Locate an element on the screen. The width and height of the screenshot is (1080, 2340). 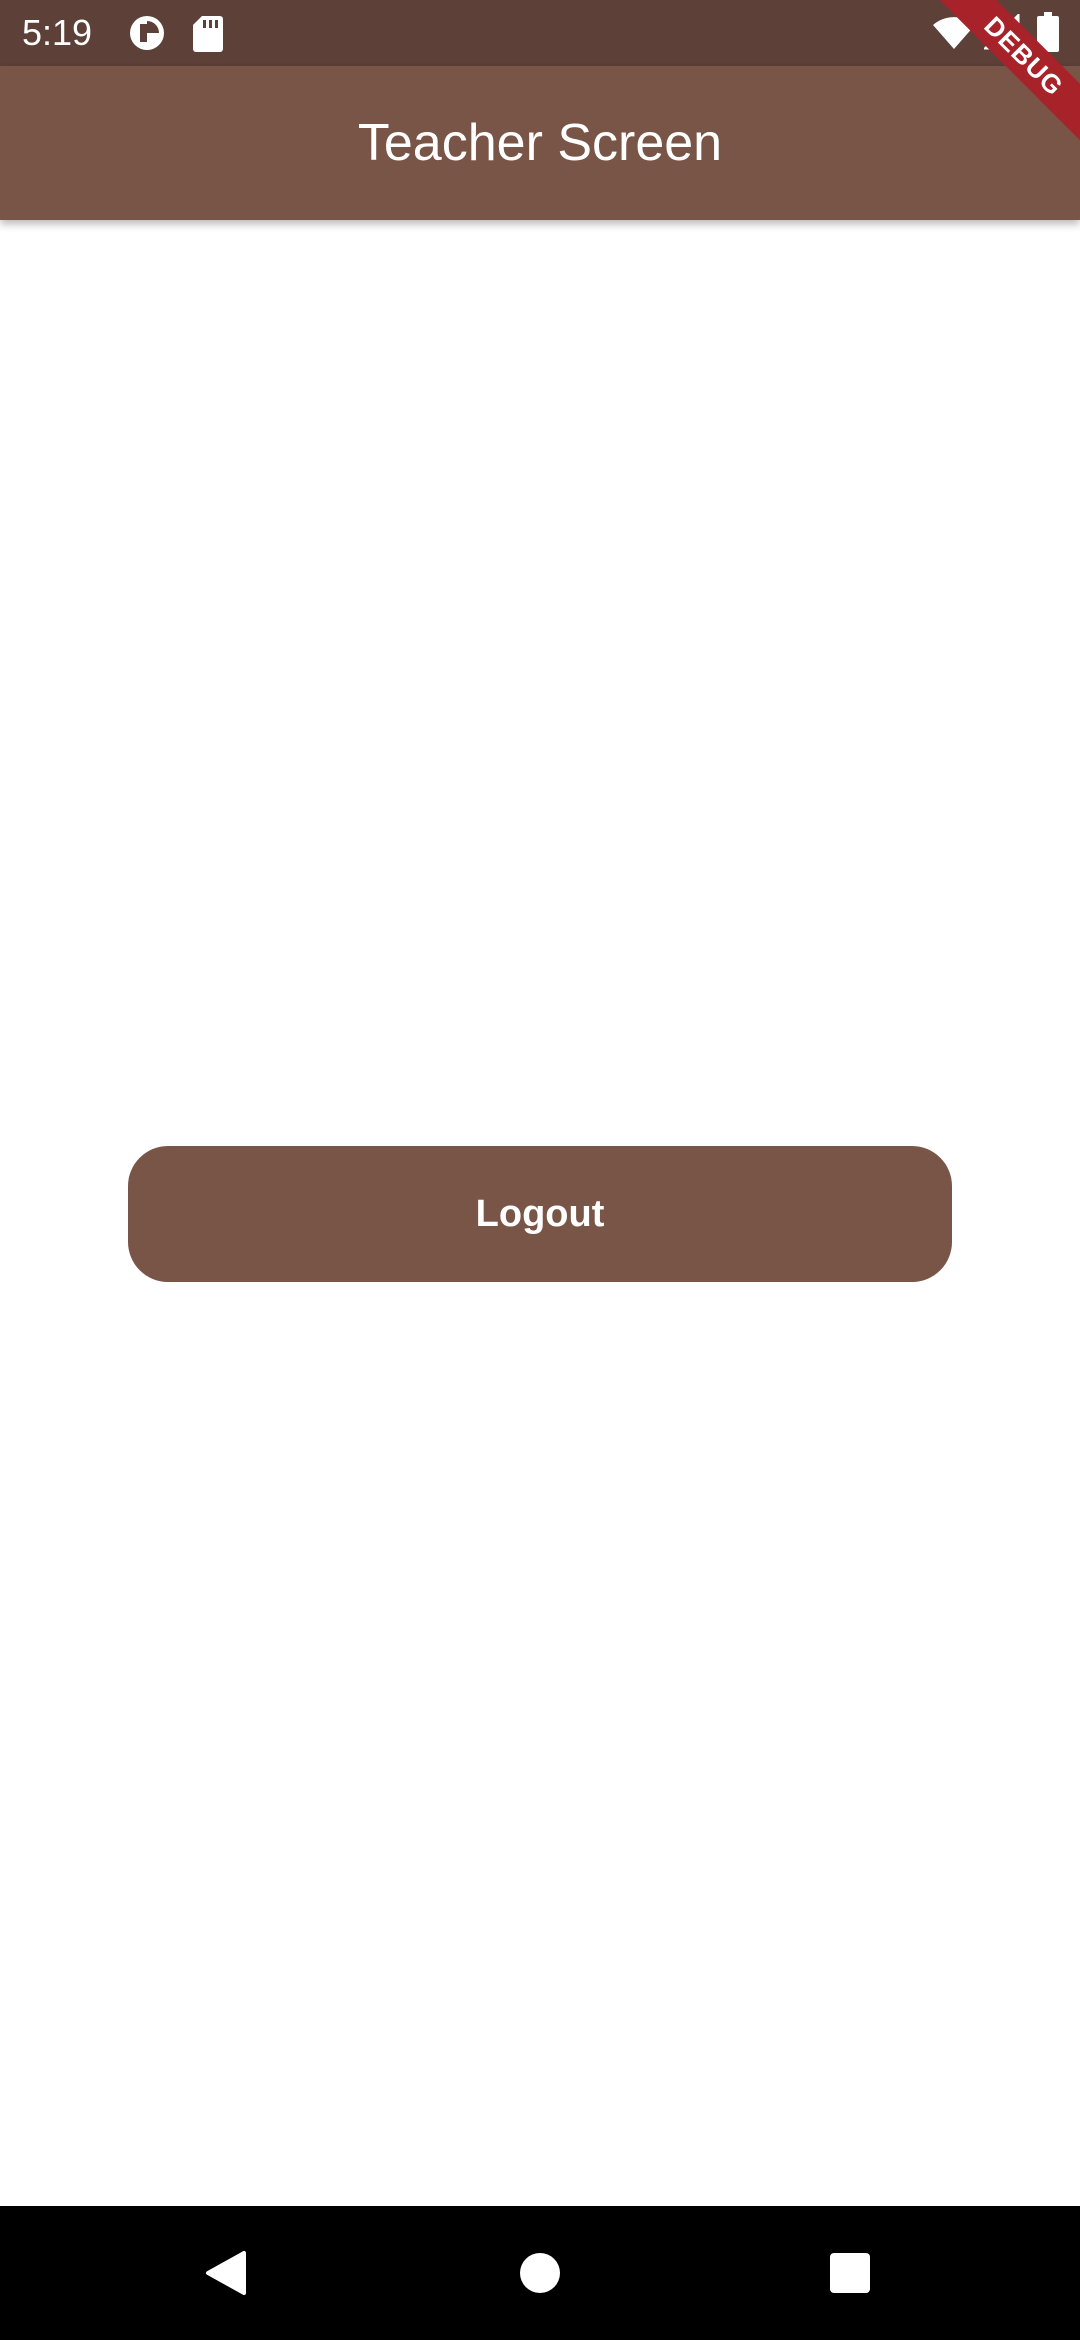
status-time: 5:19 is located at coordinates (57, 32).